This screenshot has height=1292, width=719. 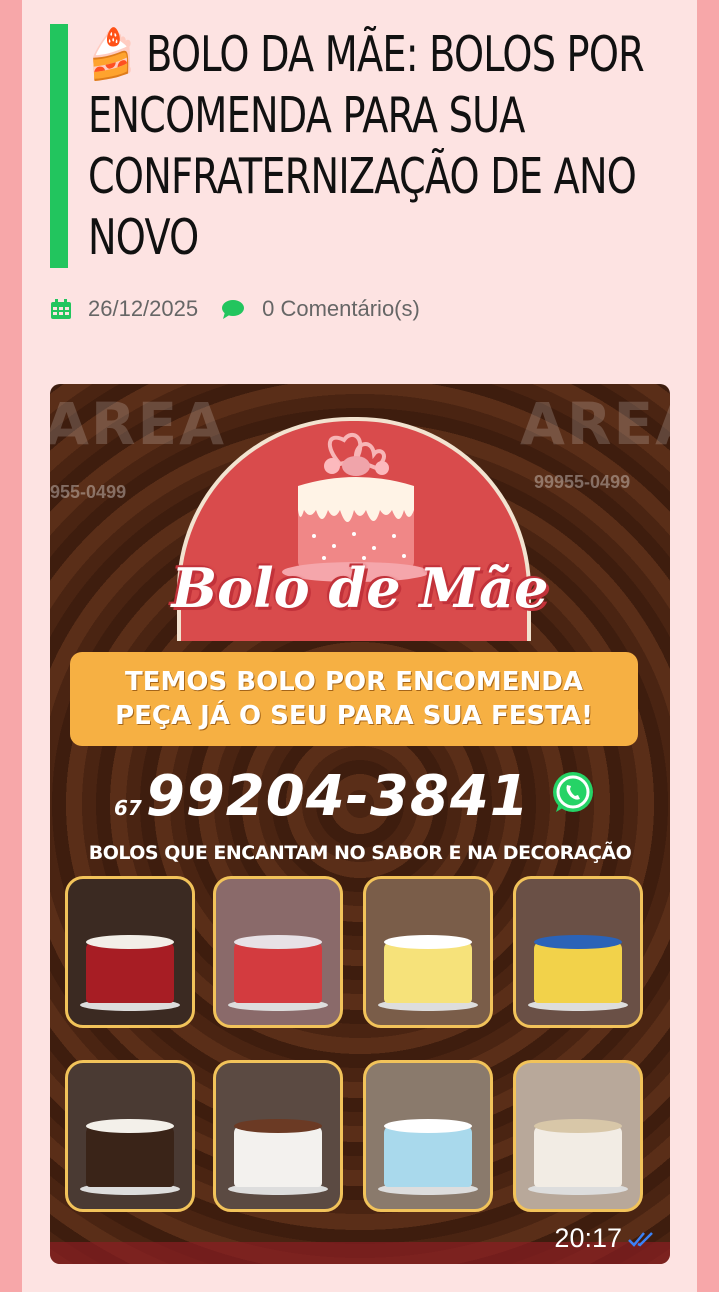 What do you see at coordinates (595, 424) in the screenshot?
I see `watermark-right: AREA` at bounding box center [595, 424].